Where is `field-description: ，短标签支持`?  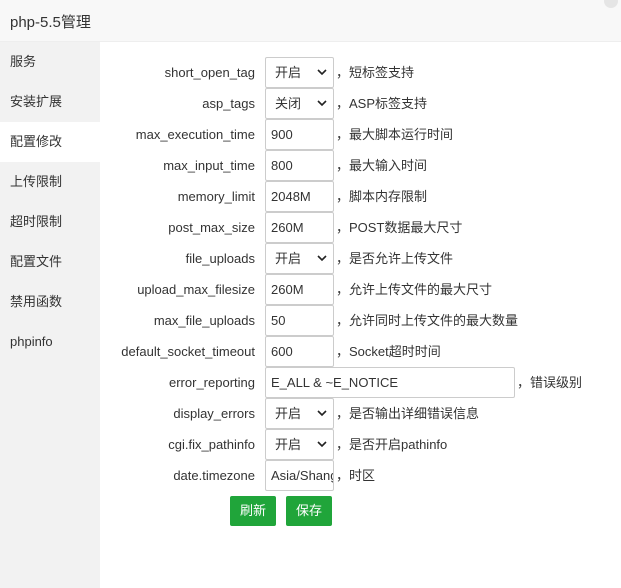 field-description: ，短标签支持 is located at coordinates (375, 72).